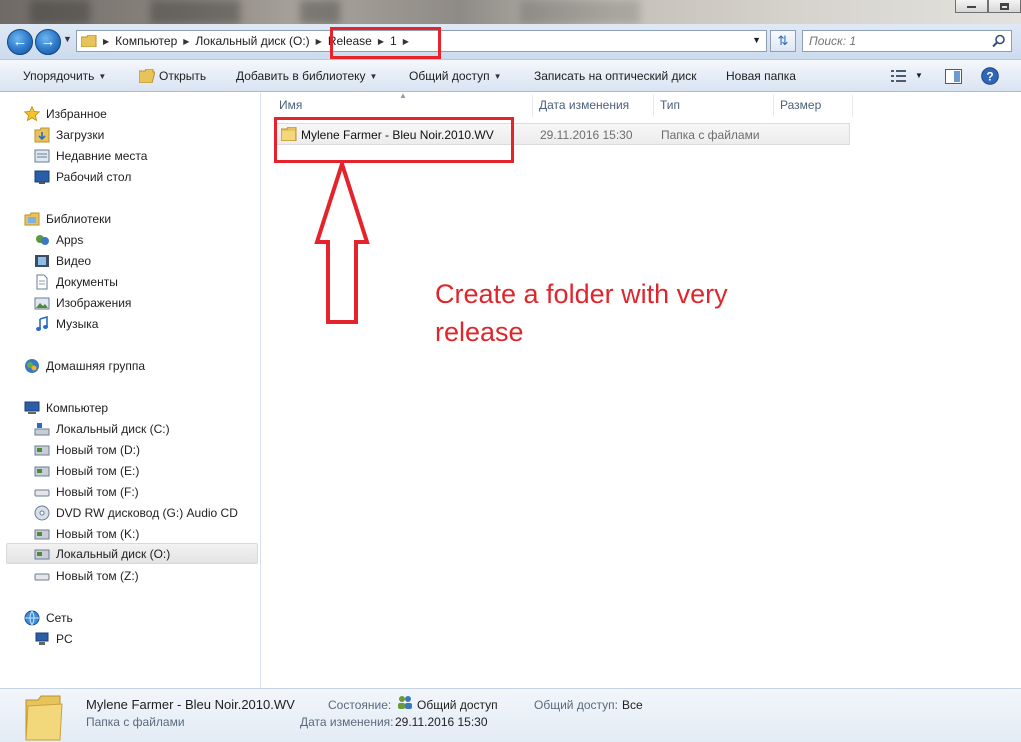 This screenshot has width=1021, height=742. I want to click on help-icon: ?, so click(990, 76).